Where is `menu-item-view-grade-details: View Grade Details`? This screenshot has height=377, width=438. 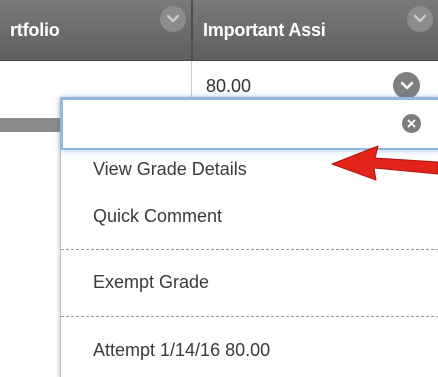 menu-item-view-grade-details: View Grade Details is located at coordinates (170, 169).